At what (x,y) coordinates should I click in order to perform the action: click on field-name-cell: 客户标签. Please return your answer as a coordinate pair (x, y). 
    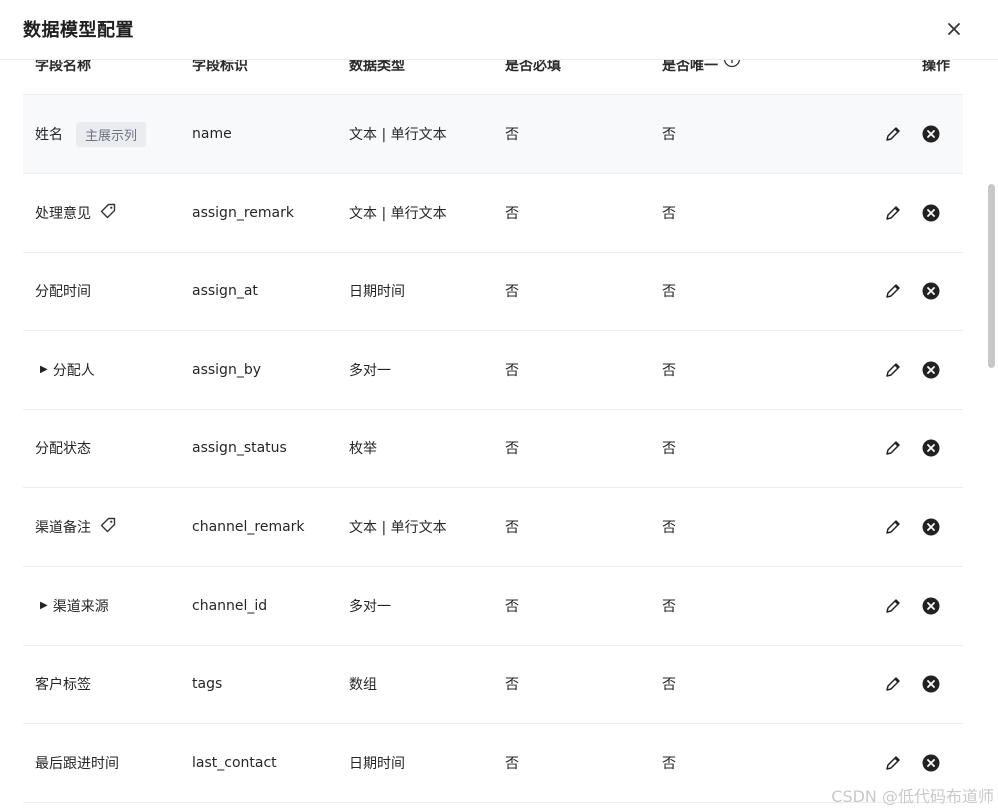
    Looking at the image, I should click on (63, 684).